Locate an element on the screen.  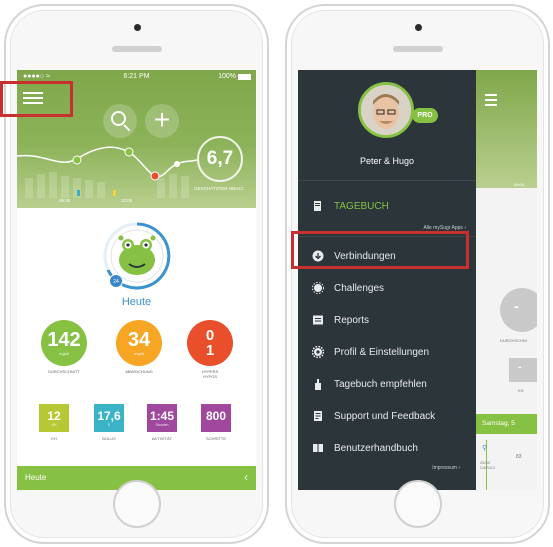
stat-value: - is located at coordinates (516, 306).